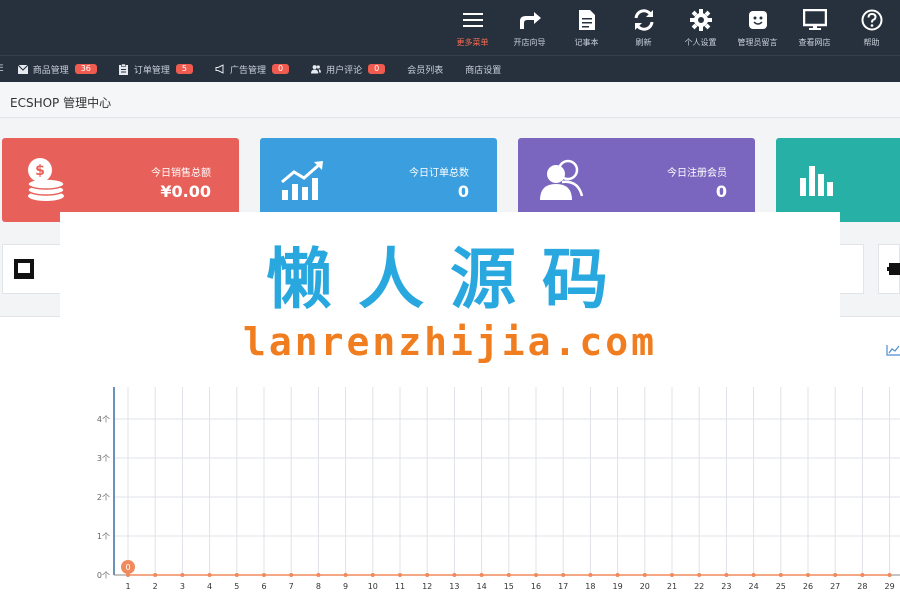  I want to click on chart-x-tick-label: 11, so click(400, 586).